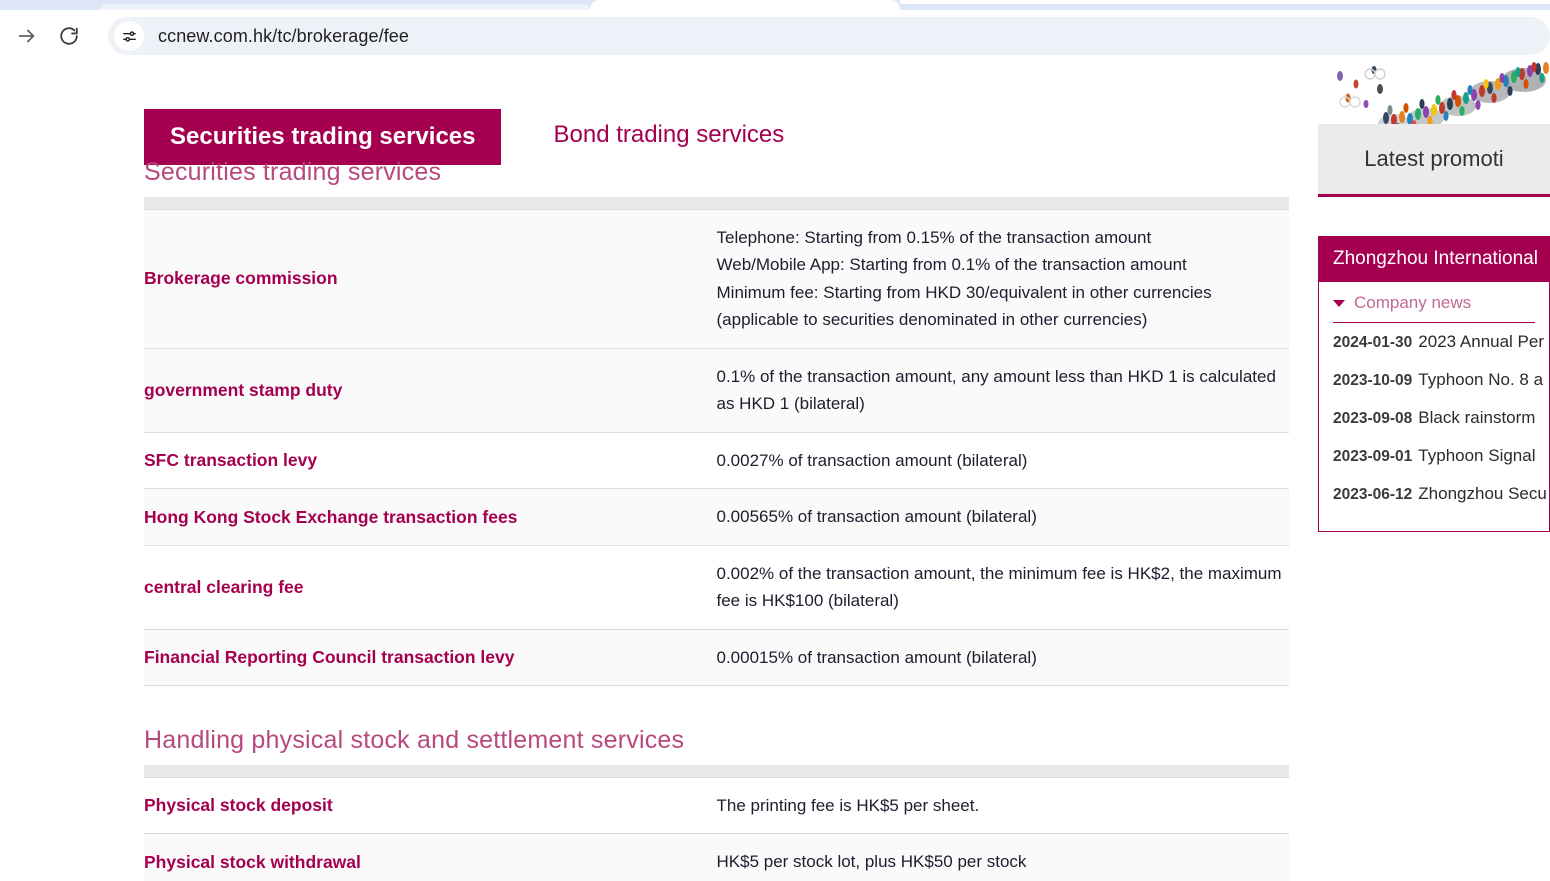  I want to click on forward-icon, so click(27, 36).